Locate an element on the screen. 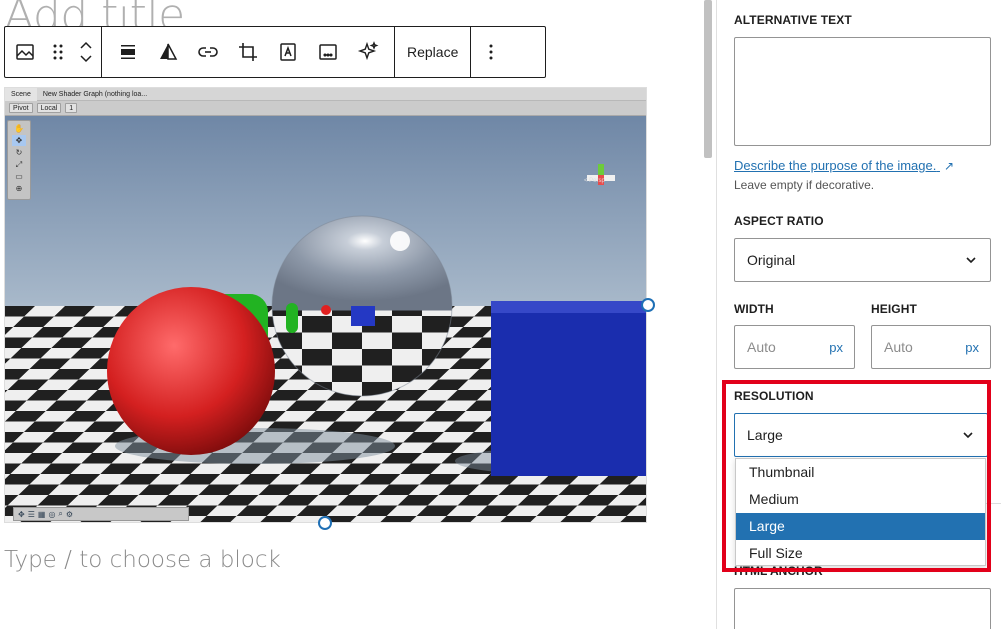  width-placeholder: Auto is located at coordinates (761, 347).